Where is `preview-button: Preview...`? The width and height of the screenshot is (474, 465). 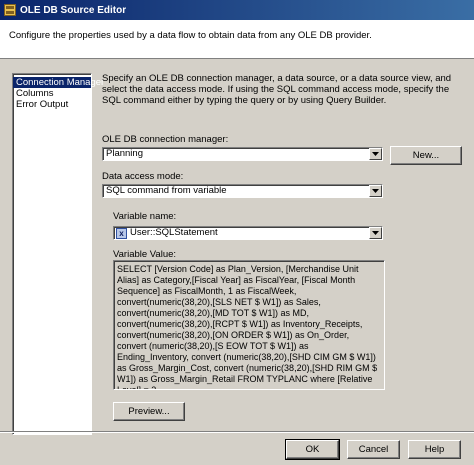
preview-button: Preview... is located at coordinates (149, 411).